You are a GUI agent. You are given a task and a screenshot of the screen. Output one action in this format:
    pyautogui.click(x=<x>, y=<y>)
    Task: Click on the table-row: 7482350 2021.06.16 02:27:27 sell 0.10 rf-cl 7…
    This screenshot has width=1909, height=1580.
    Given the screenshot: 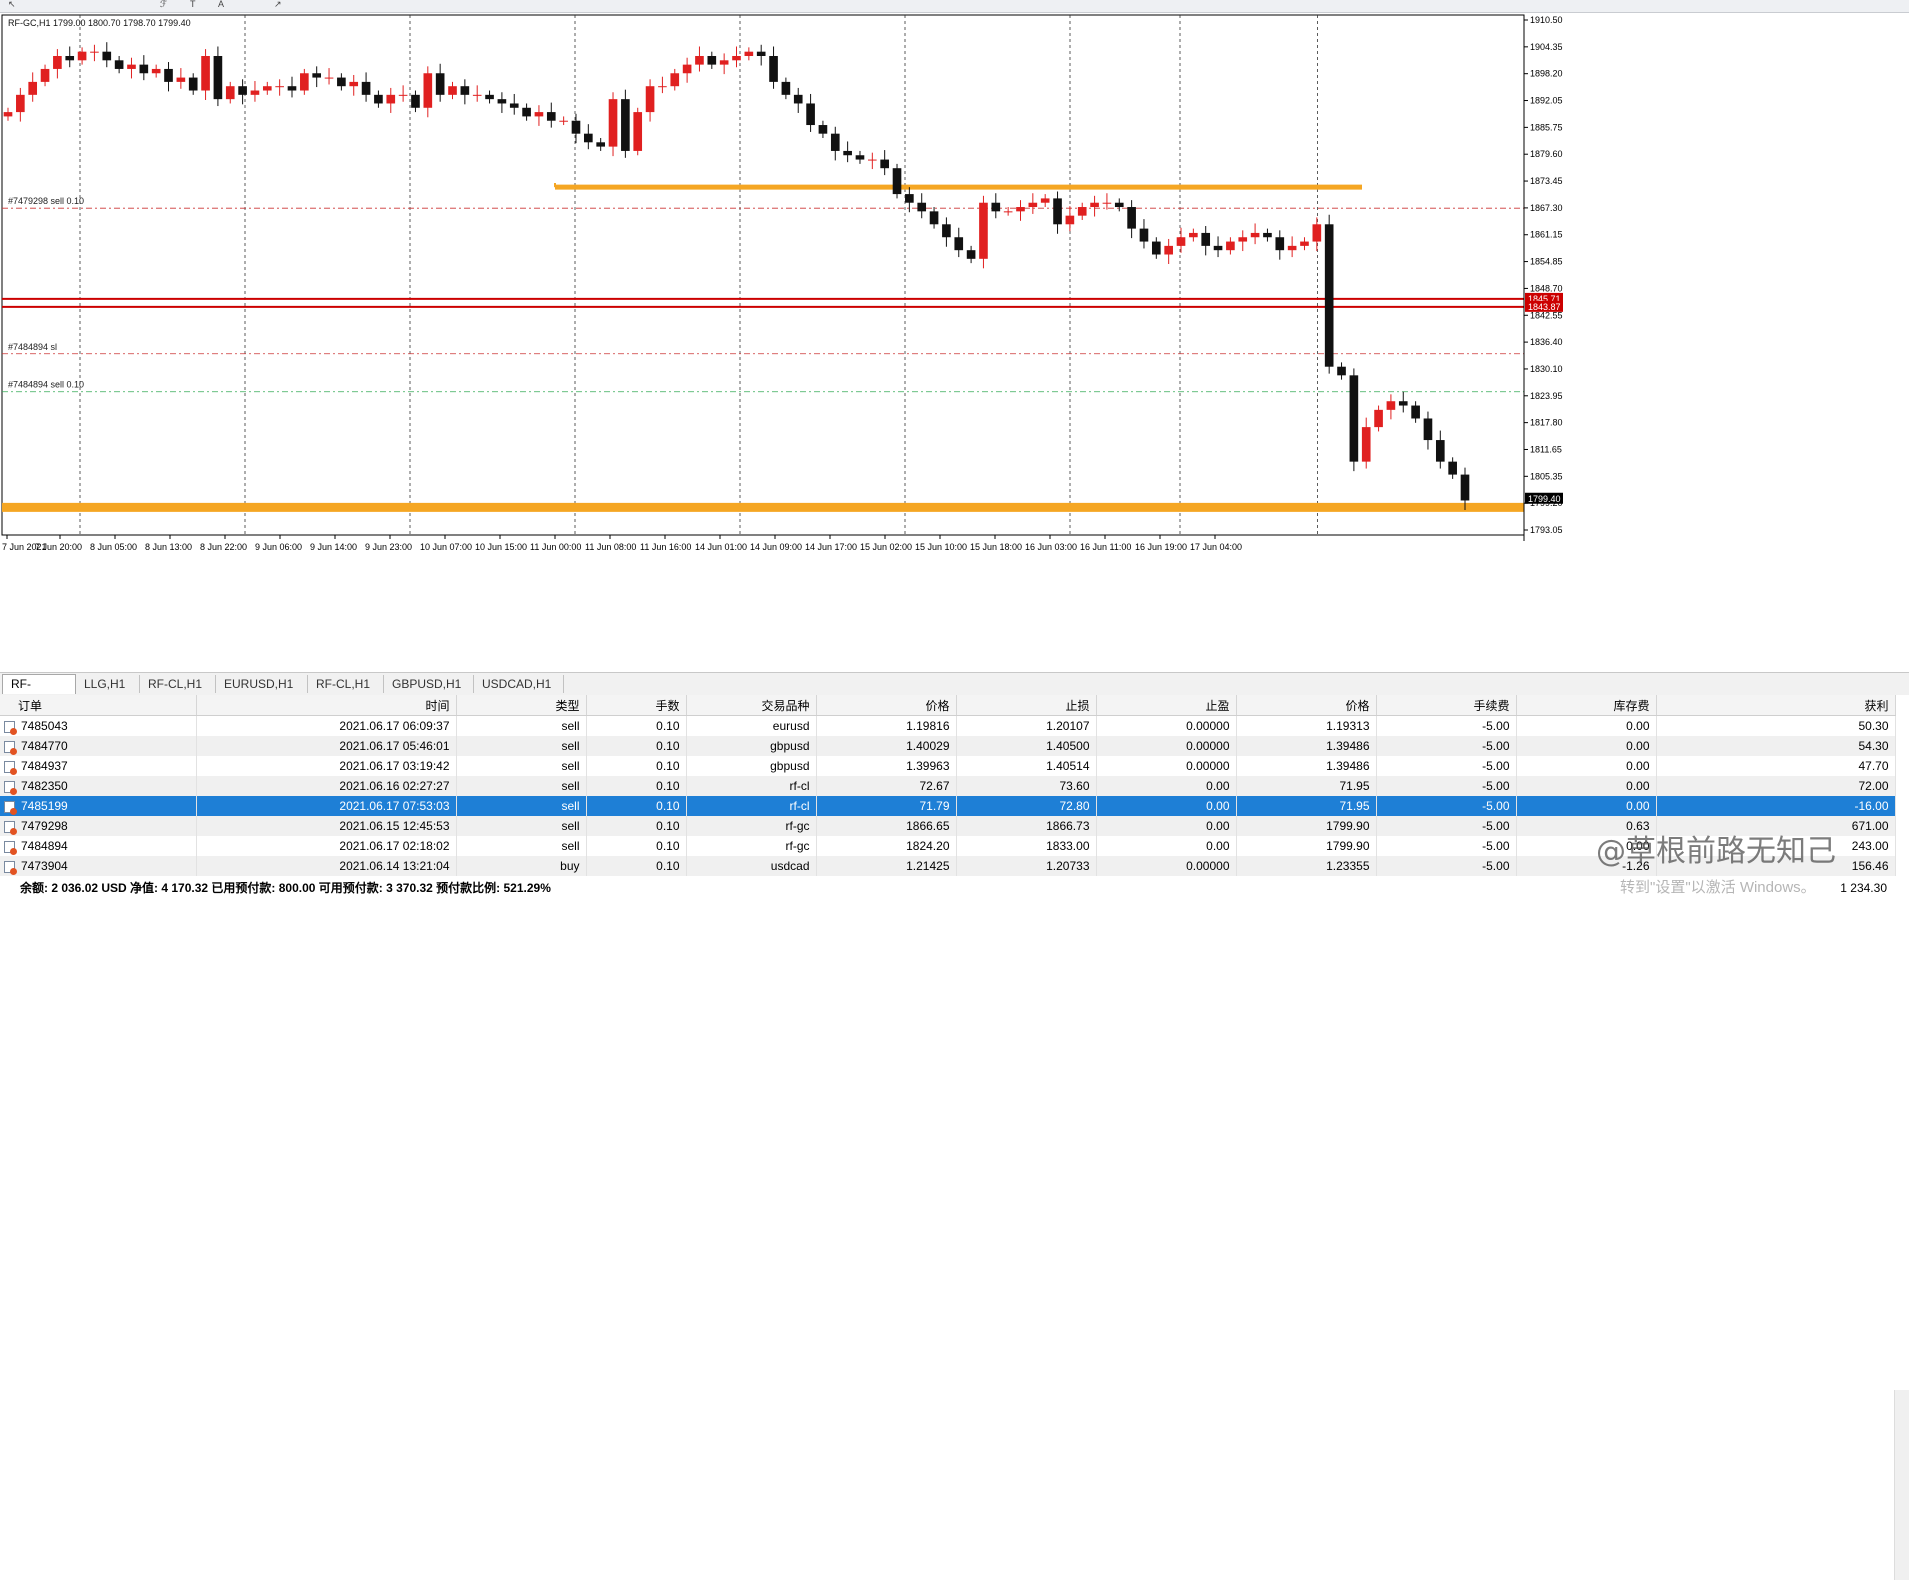 What is the action you would take?
    pyautogui.click(x=948, y=786)
    